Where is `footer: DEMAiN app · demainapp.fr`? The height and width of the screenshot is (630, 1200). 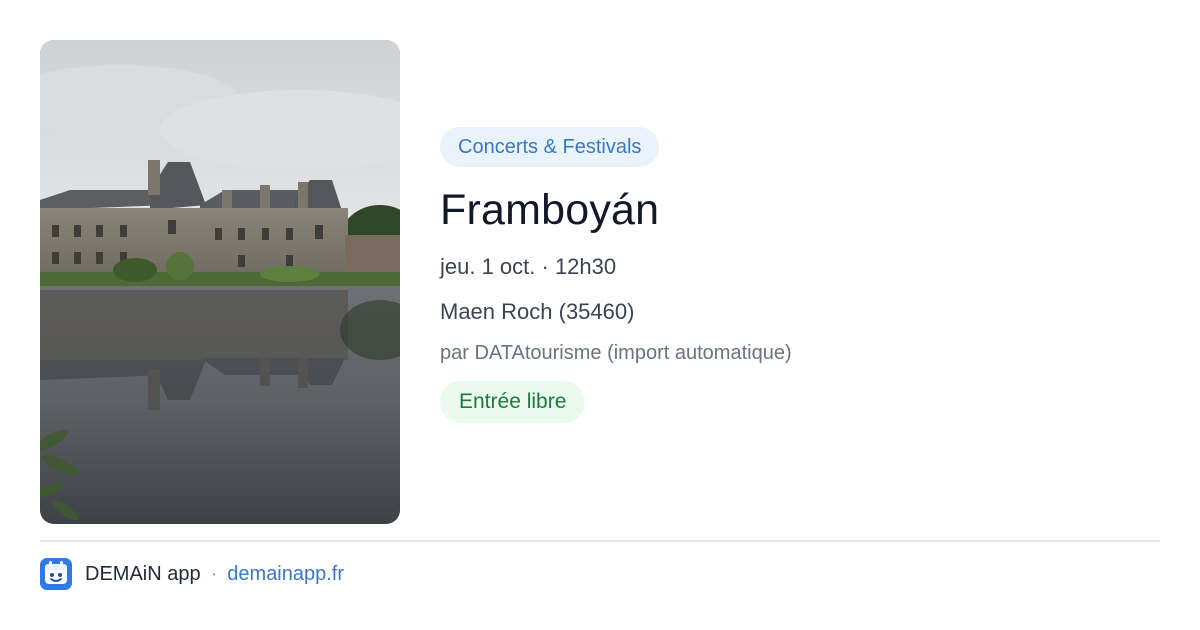 footer: DEMAiN app · demainapp.fr is located at coordinates (192, 574).